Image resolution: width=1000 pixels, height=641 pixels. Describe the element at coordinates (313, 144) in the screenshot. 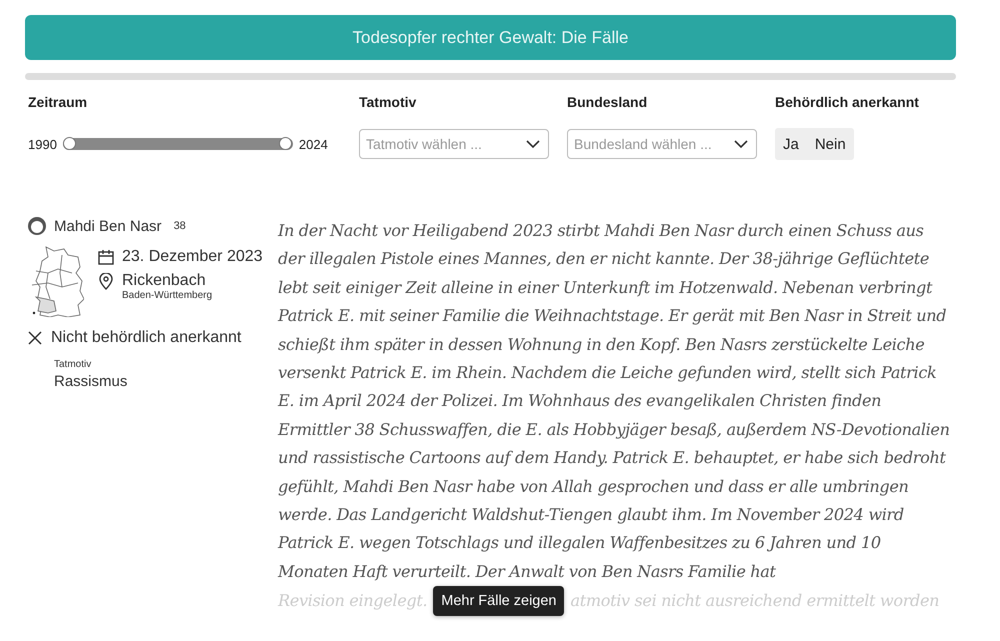

I see `year-label: 2024` at that location.